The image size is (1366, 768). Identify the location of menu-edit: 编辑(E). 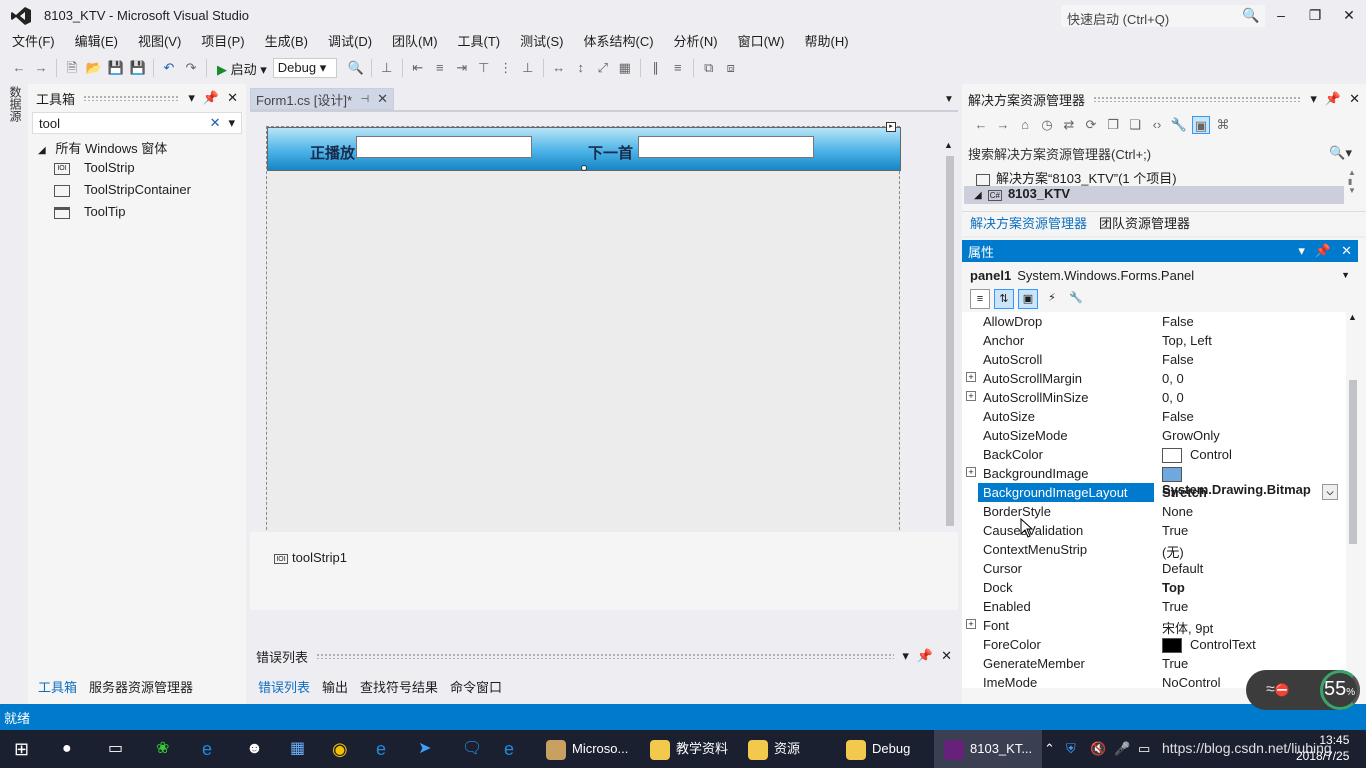
(96, 42).